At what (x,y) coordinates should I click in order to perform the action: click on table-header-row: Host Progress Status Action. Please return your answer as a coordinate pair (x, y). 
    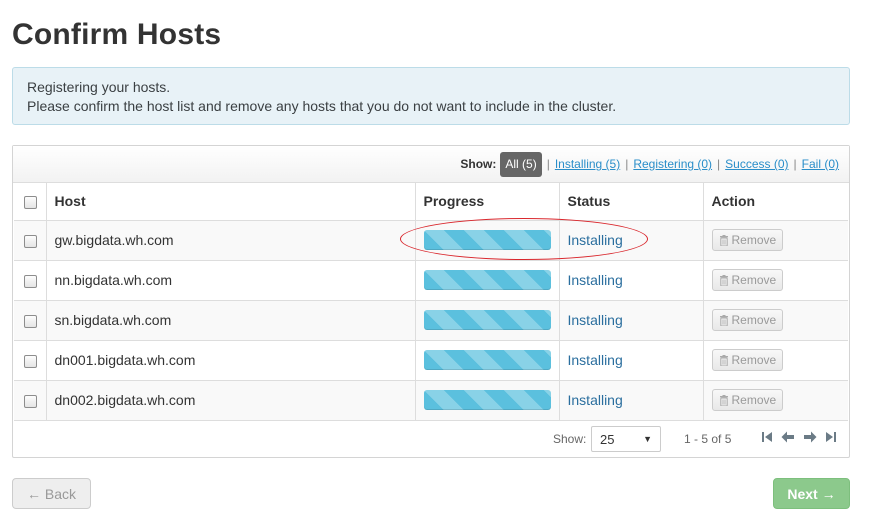
    Looking at the image, I should click on (431, 202).